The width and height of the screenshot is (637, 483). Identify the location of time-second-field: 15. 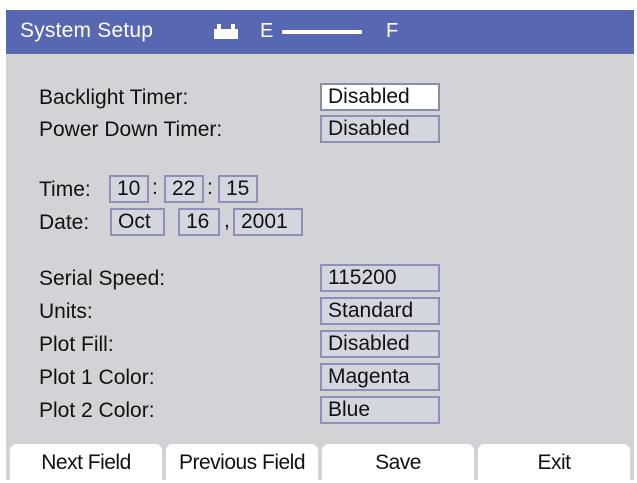
(238, 189).